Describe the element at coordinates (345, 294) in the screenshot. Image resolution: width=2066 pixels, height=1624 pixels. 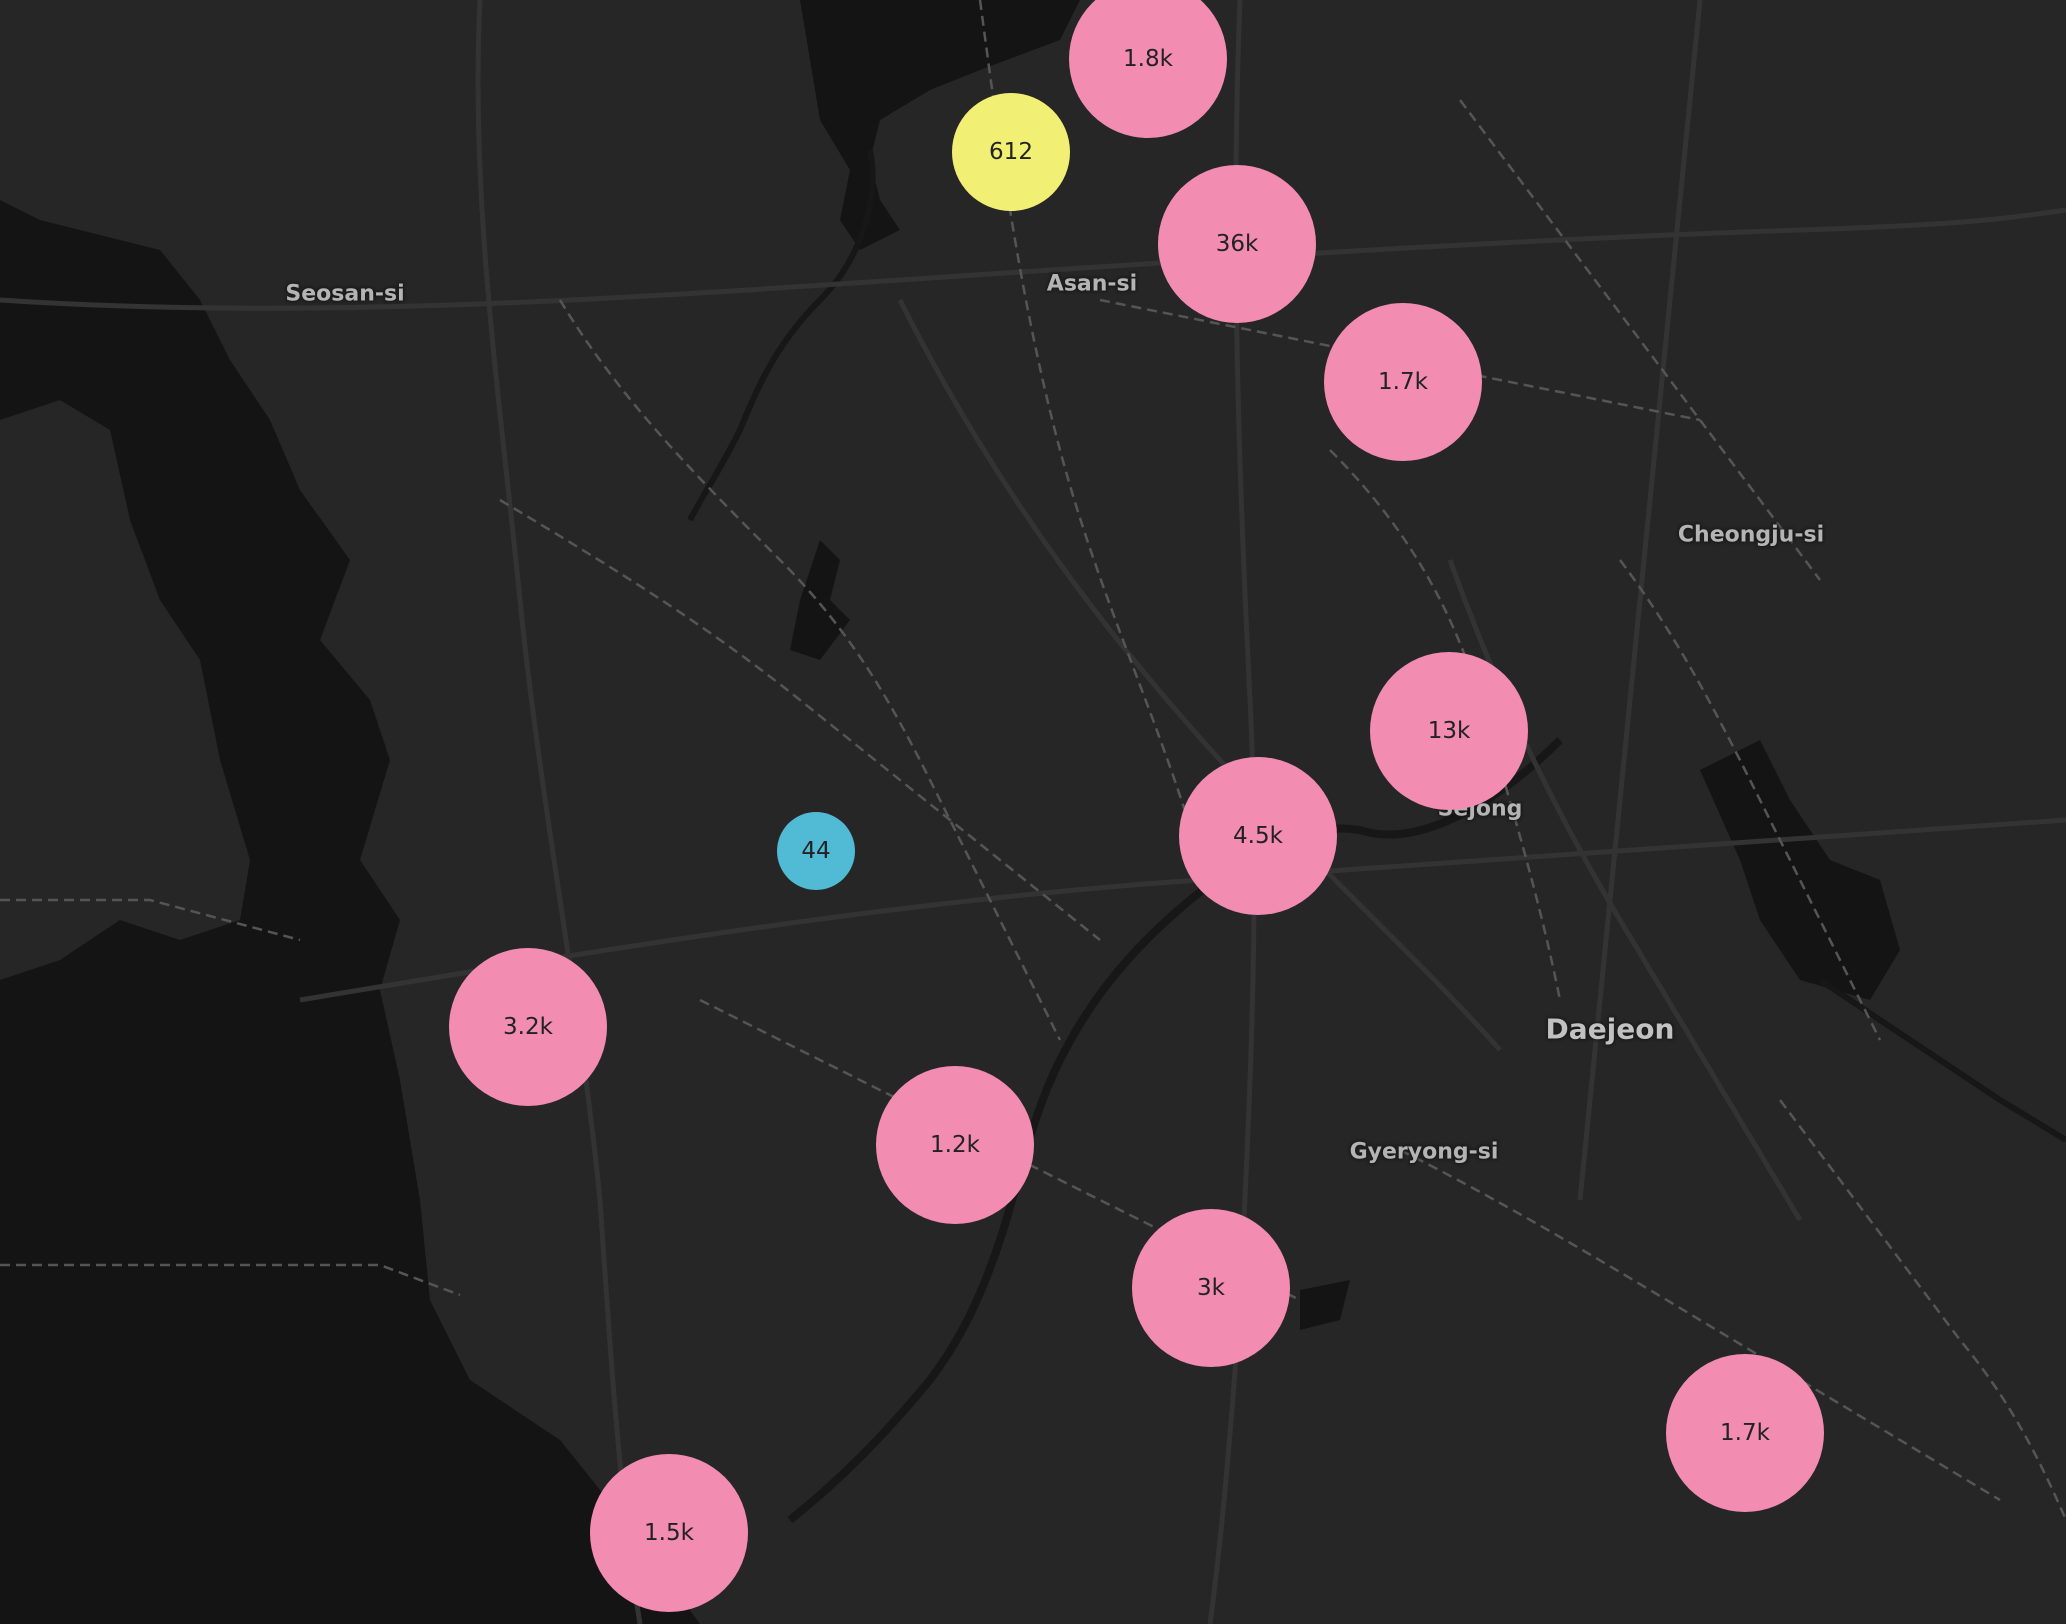
I see `place-label-seosan: Seosan-si` at that location.